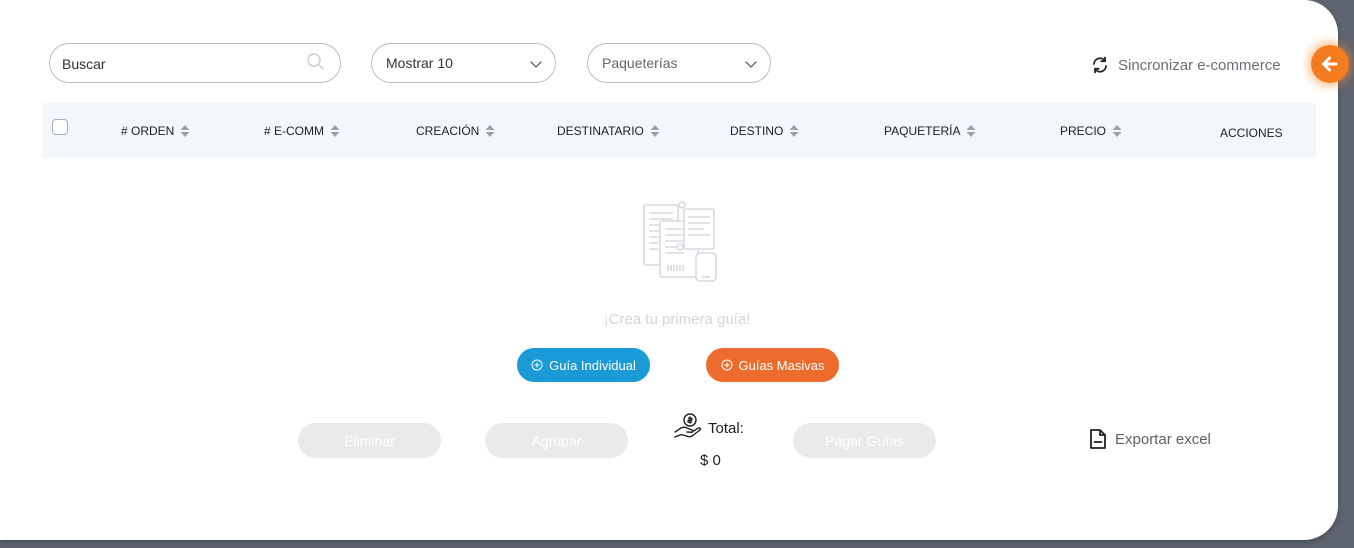 The image size is (1354, 548). I want to click on column-header-ecomm: # E-COMM, so click(302, 131).